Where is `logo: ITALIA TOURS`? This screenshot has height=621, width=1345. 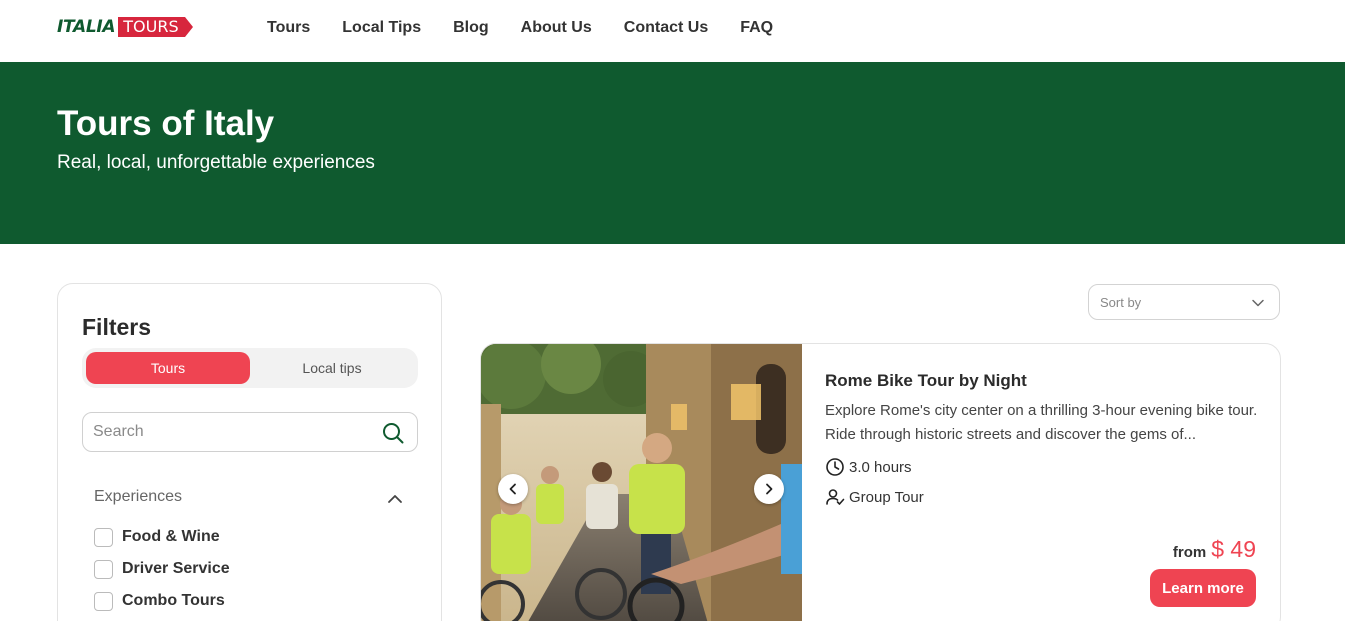 logo: ITALIA TOURS is located at coordinates (125, 27).